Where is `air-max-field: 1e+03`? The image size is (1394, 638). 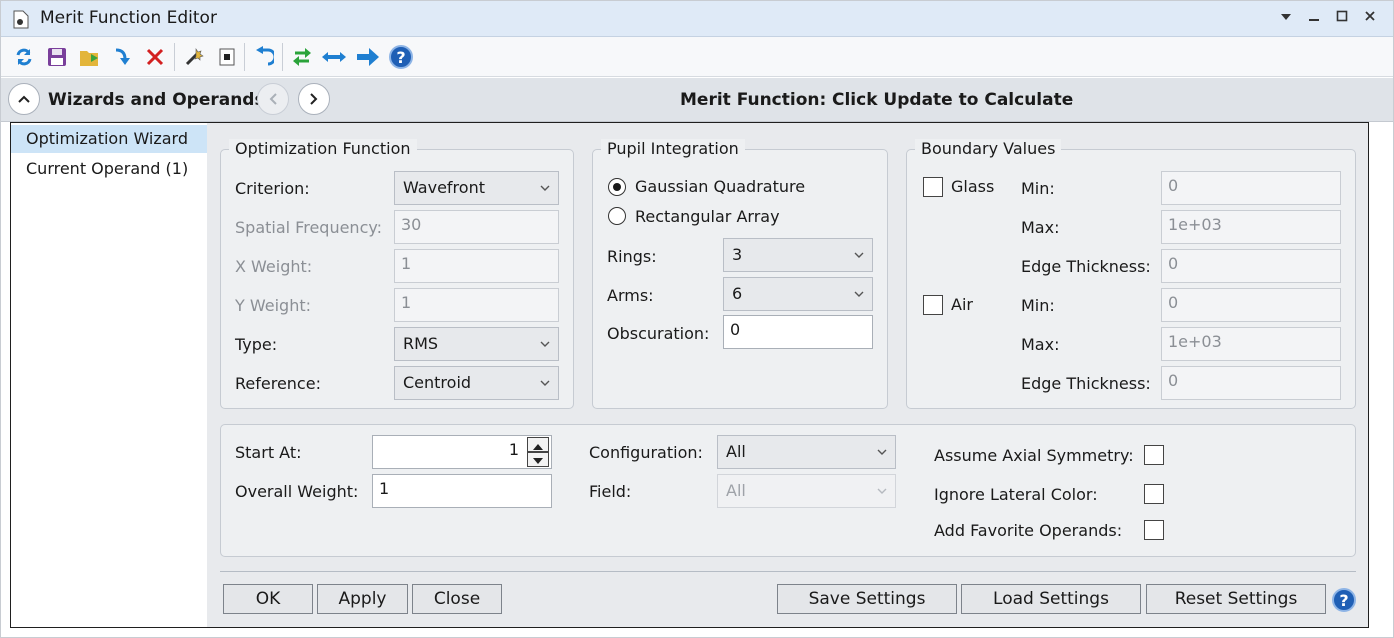
air-max-field: 1e+03 is located at coordinates (1251, 344).